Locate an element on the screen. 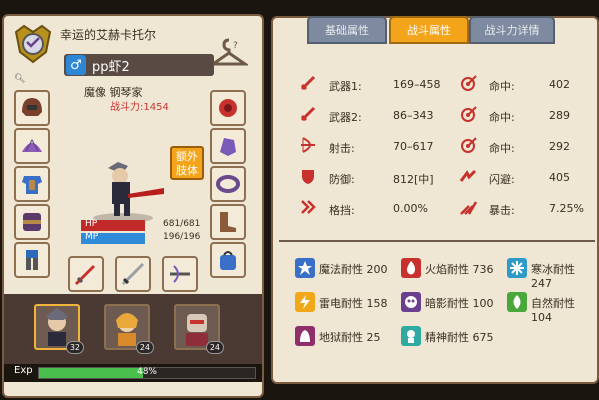 This screenshot has height=400, width=599. name-banner: ♂ pp虾2 is located at coordinates (139, 65).